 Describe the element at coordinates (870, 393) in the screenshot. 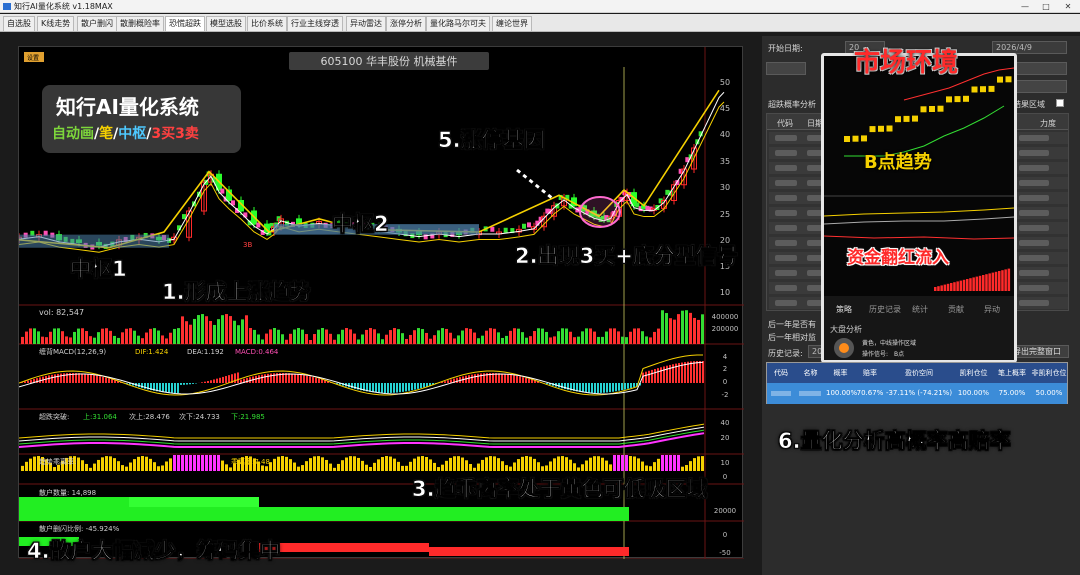

I see `rt-cell-odds: 70.67%` at that location.